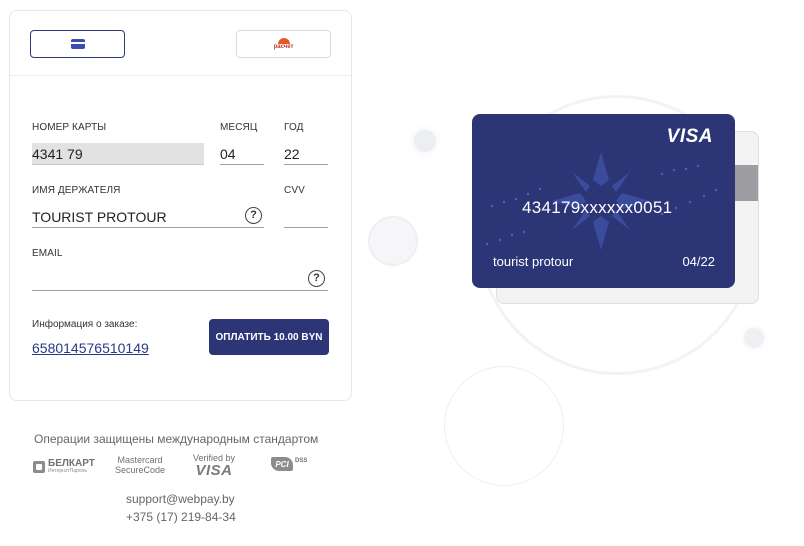 Image resolution: width=804 pixels, height=546 pixels. Describe the element at coordinates (597, 207) in the screenshot. I see `card-preview-number: 434179xxxxxx0051` at that location.